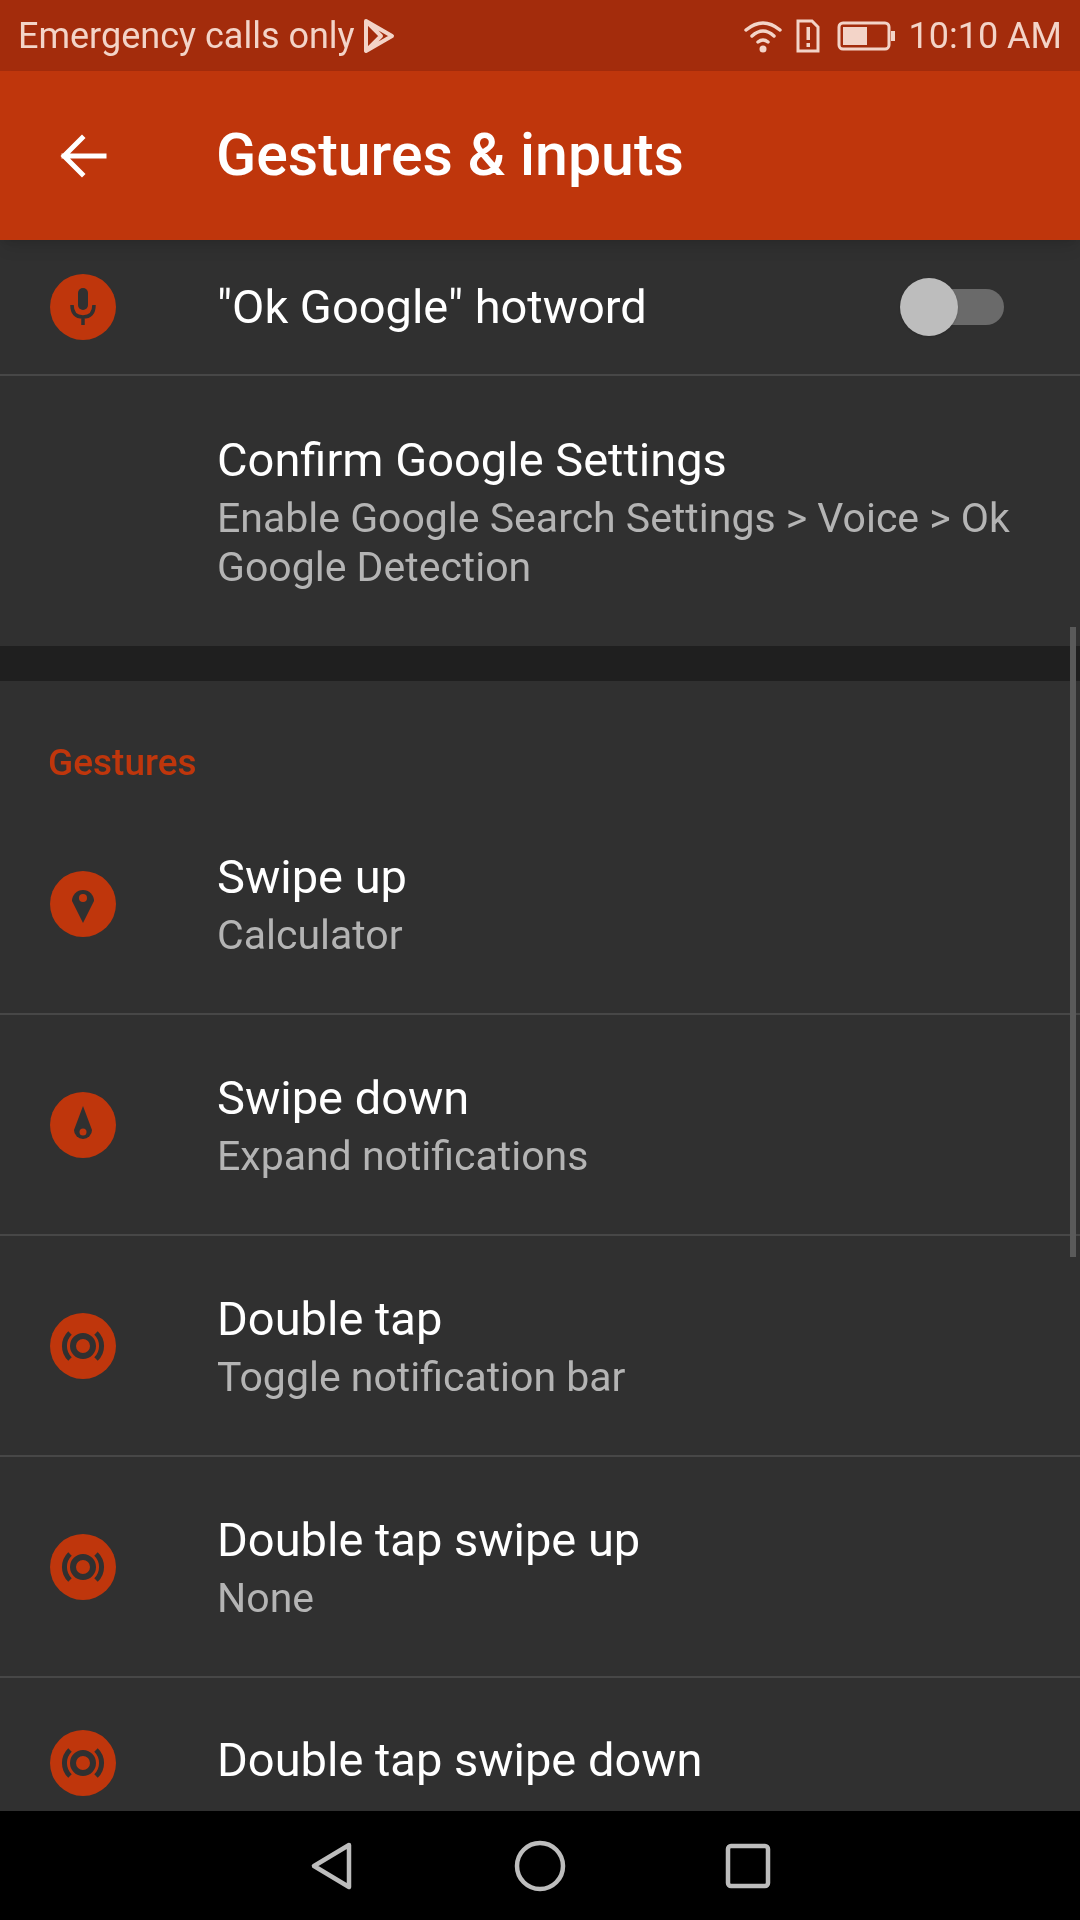 The height and width of the screenshot is (1920, 1080). Describe the element at coordinates (432, 307) in the screenshot. I see `setting-title: "Ok Google" hotword` at that location.